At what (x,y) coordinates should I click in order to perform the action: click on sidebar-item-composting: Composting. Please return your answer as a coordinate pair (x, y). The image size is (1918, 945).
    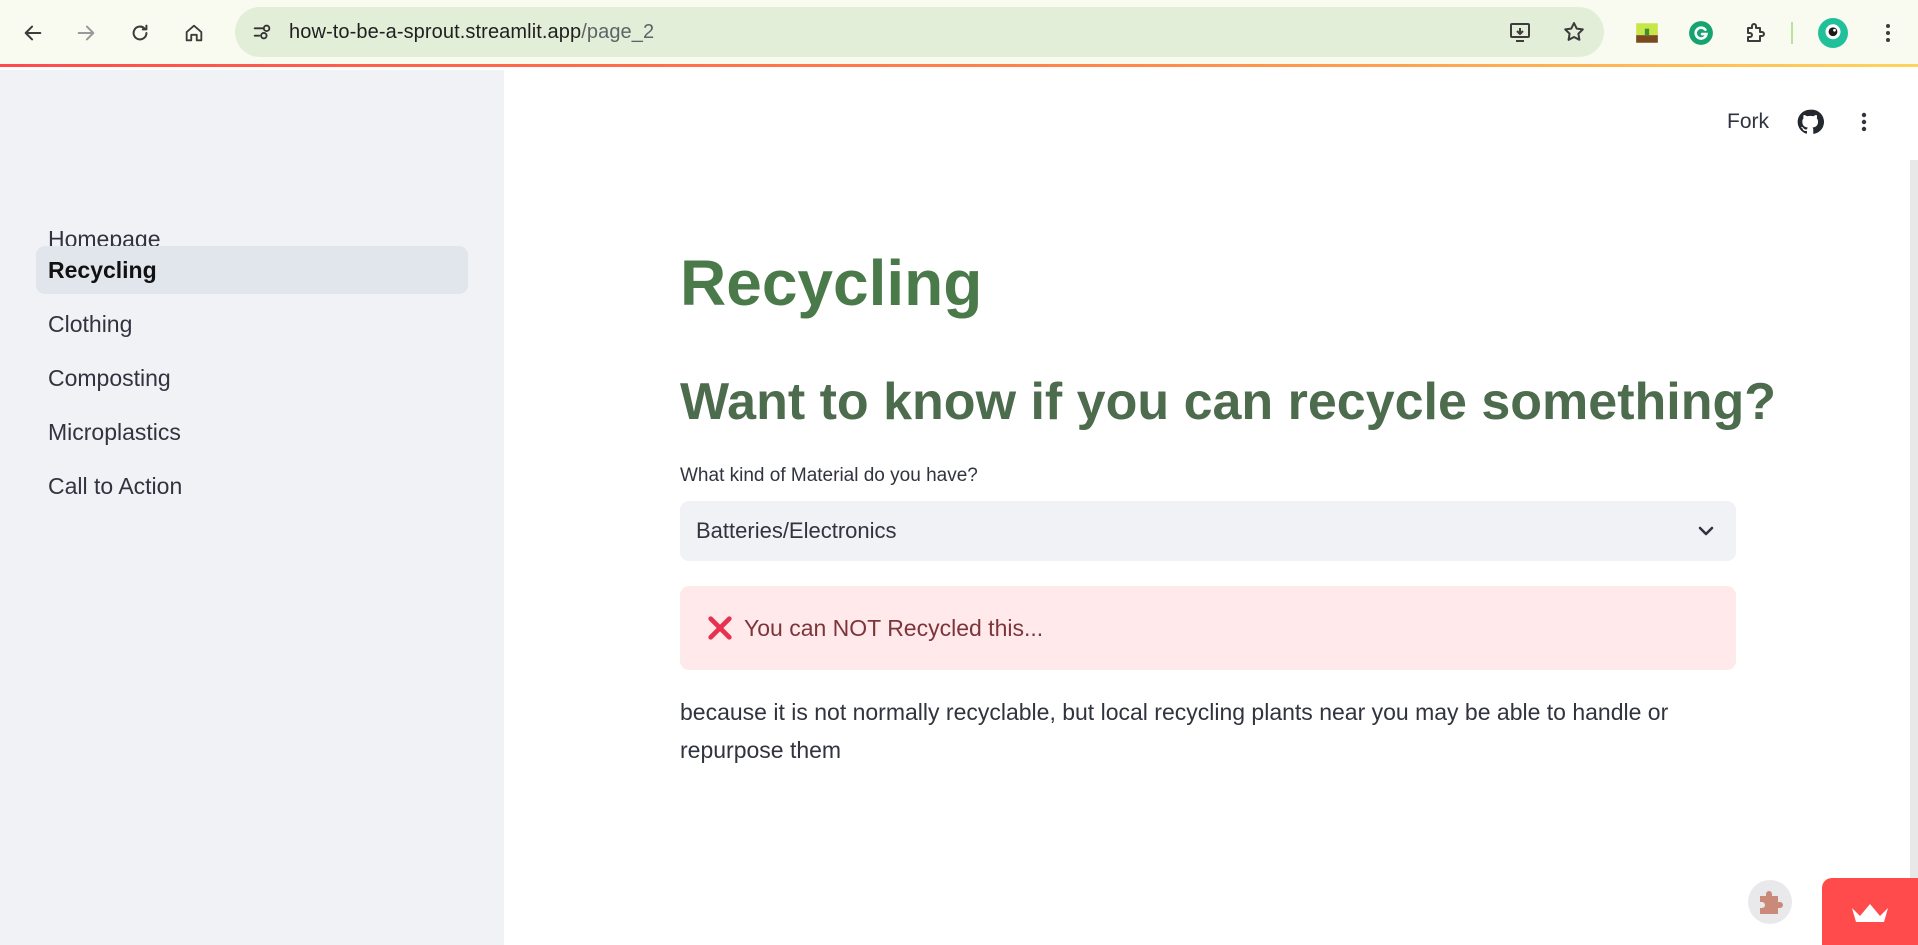
    Looking at the image, I should click on (252, 378).